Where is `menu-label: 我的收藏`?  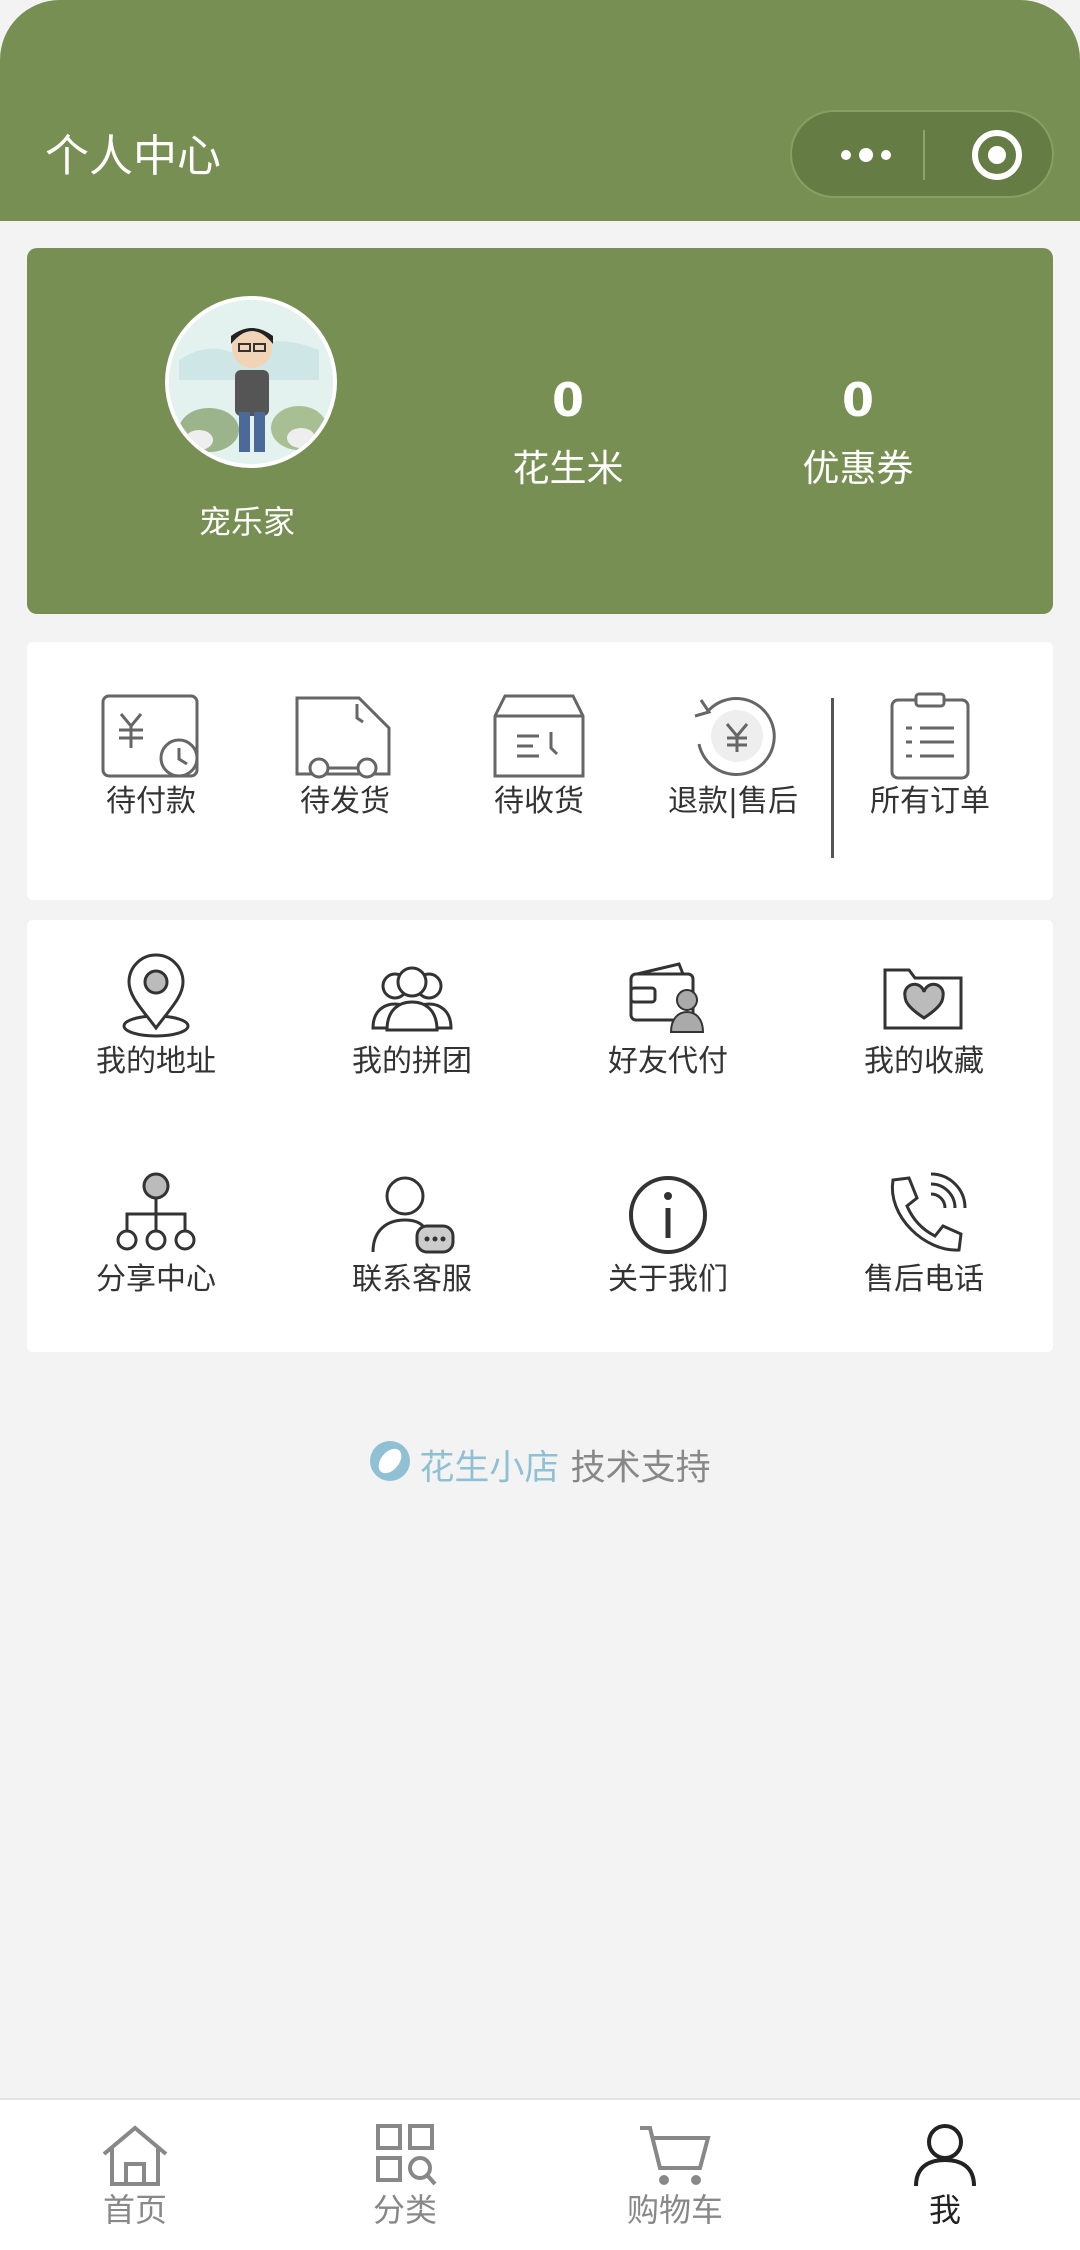
menu-label: 我的收藏 is located at coordinates (924, 1061).